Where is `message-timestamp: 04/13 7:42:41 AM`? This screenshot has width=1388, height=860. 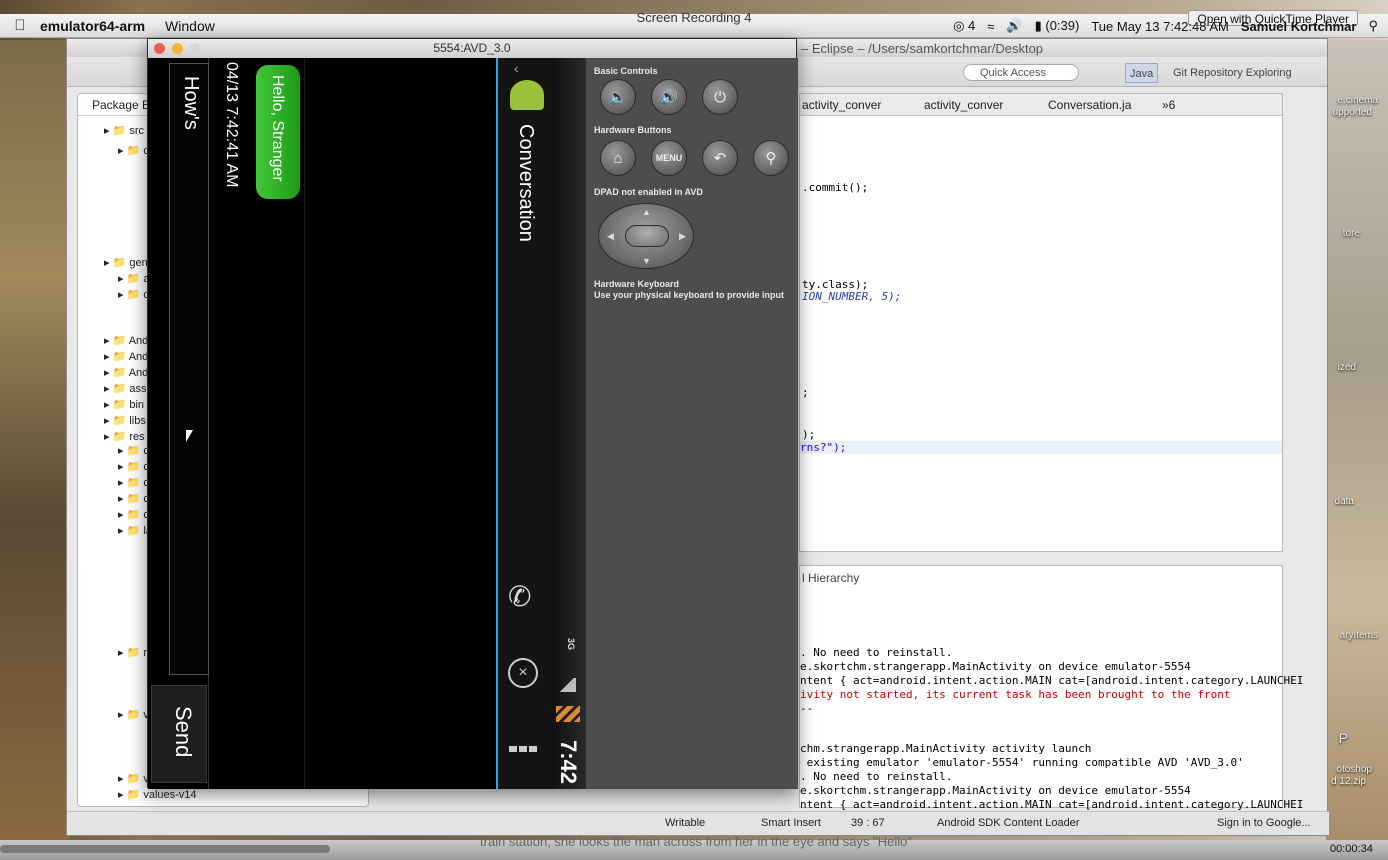
message-timestamp: 04/13 7:42:41 AM is located at coordinates (231, 125).